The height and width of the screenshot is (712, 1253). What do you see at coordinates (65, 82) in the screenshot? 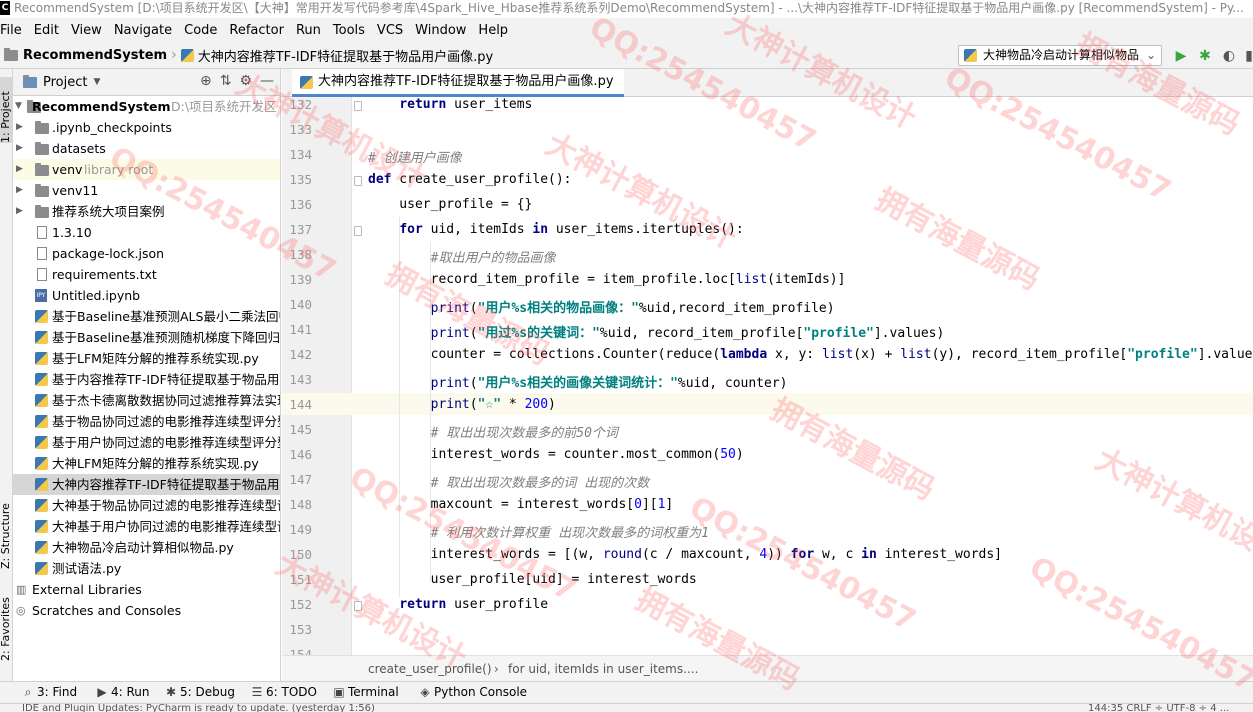
I see `project-view-title: Project` at bounding box center [65, 82].